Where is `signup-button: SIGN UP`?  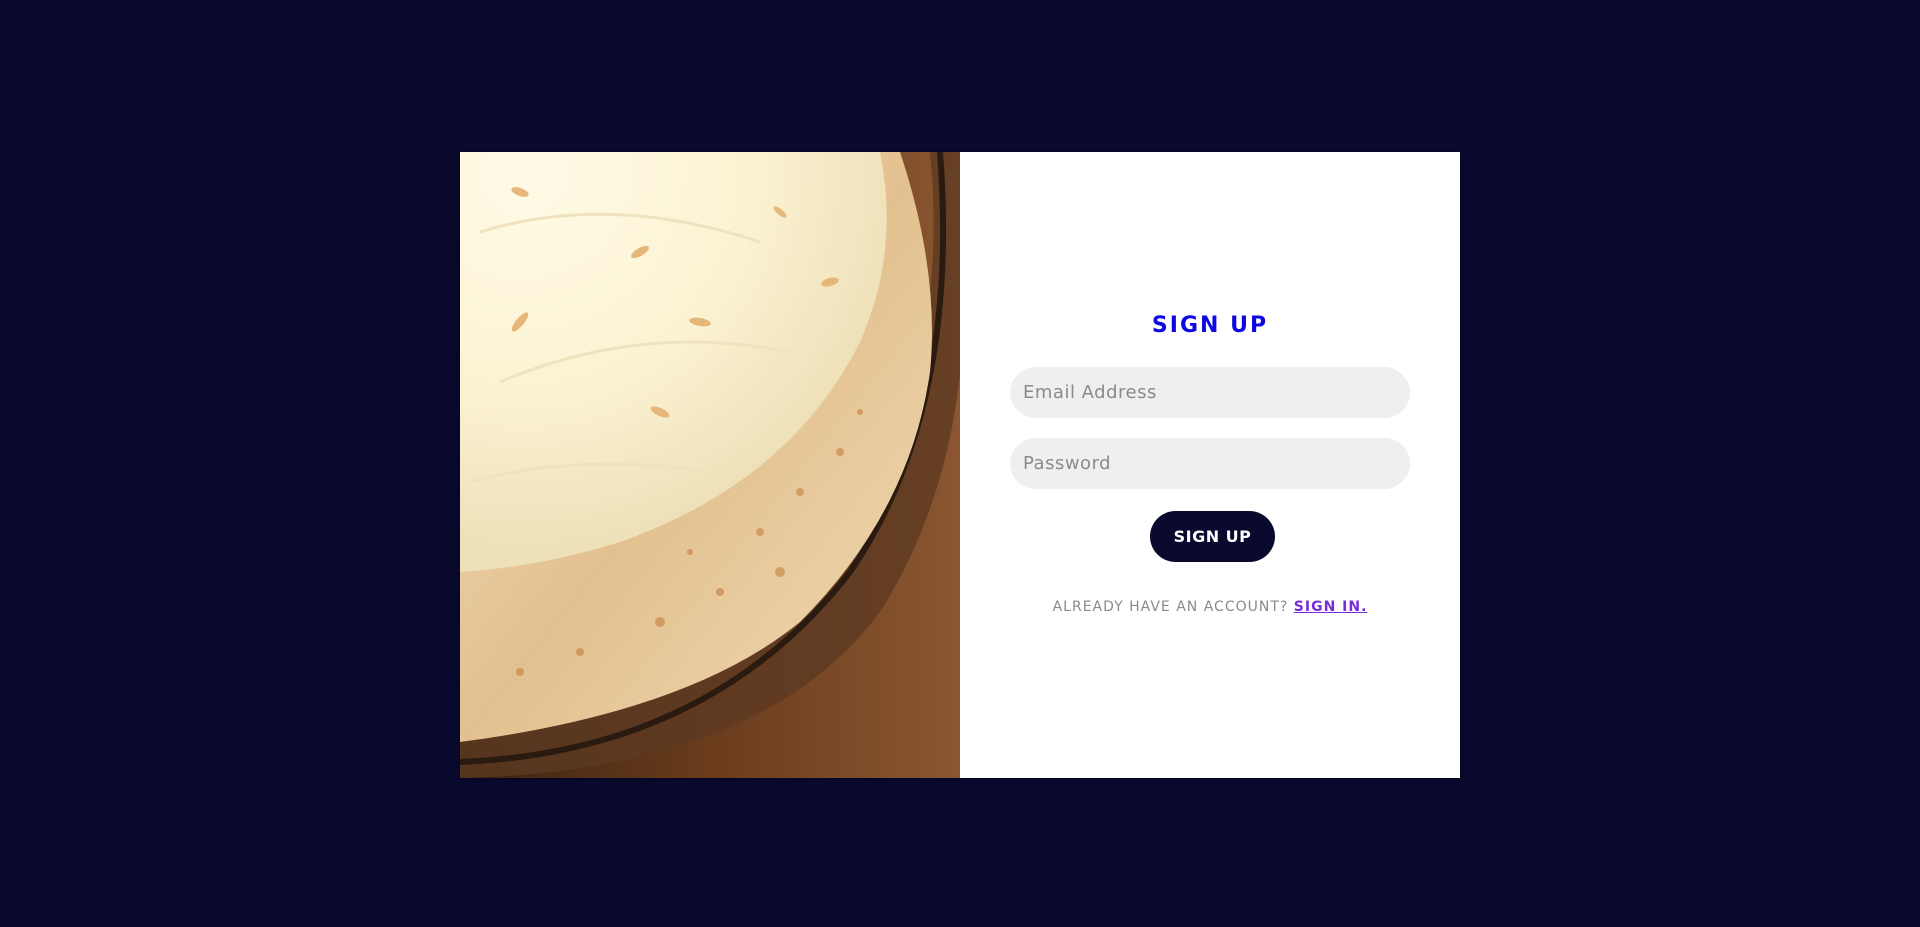
signup-button: SIGN UP is located at coordinates (1212, 536).